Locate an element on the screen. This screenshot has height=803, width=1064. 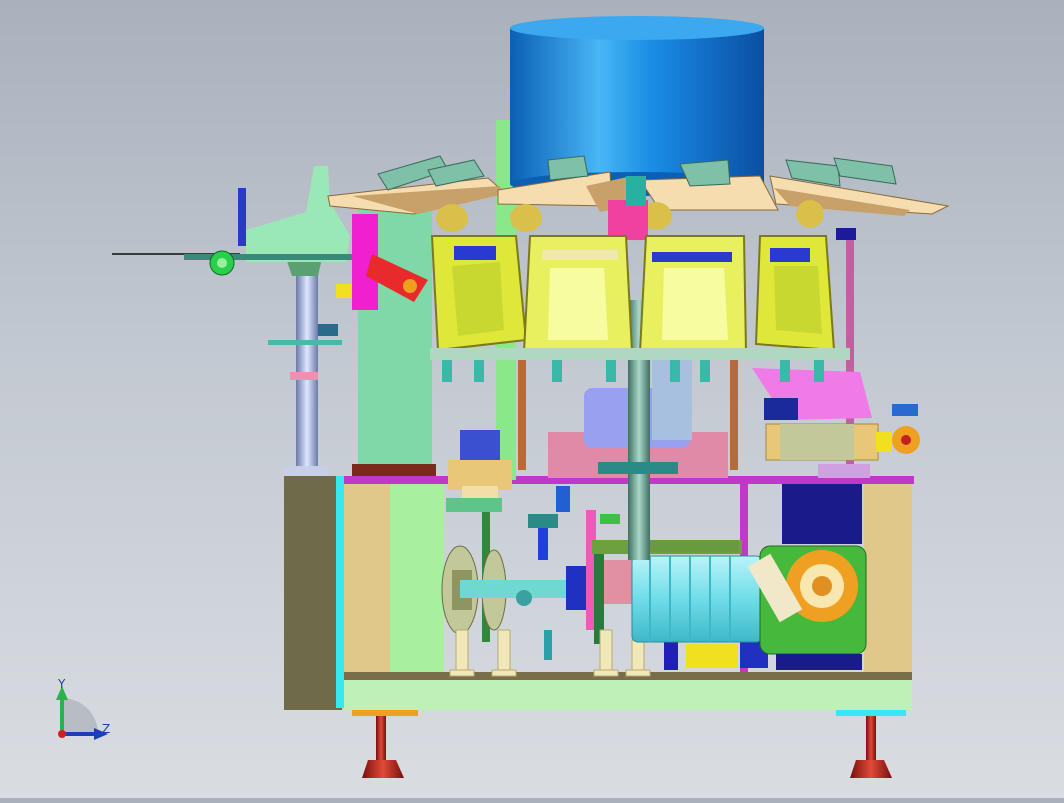
axis-z-label: Z is located at coordinates (106, 729).